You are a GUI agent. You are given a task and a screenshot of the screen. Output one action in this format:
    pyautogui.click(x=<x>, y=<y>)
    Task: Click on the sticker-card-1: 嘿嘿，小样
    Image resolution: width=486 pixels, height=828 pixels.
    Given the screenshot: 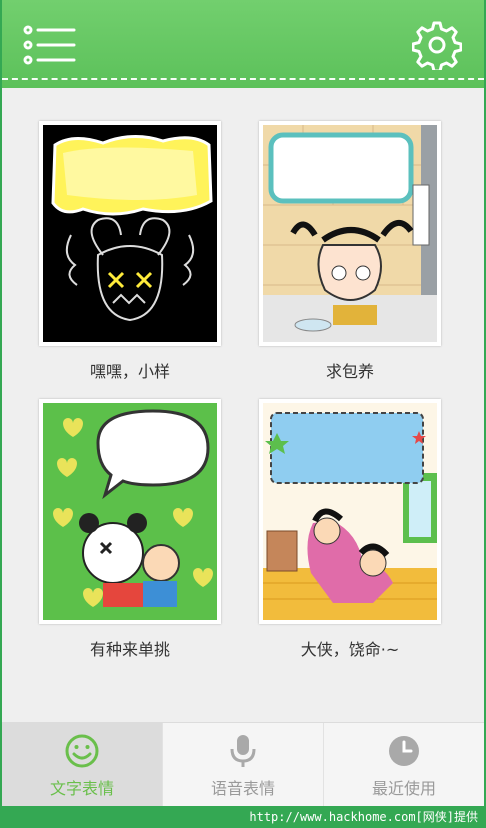 What is the action you would take?
    pyautogui.click(x=130, y=251)
    